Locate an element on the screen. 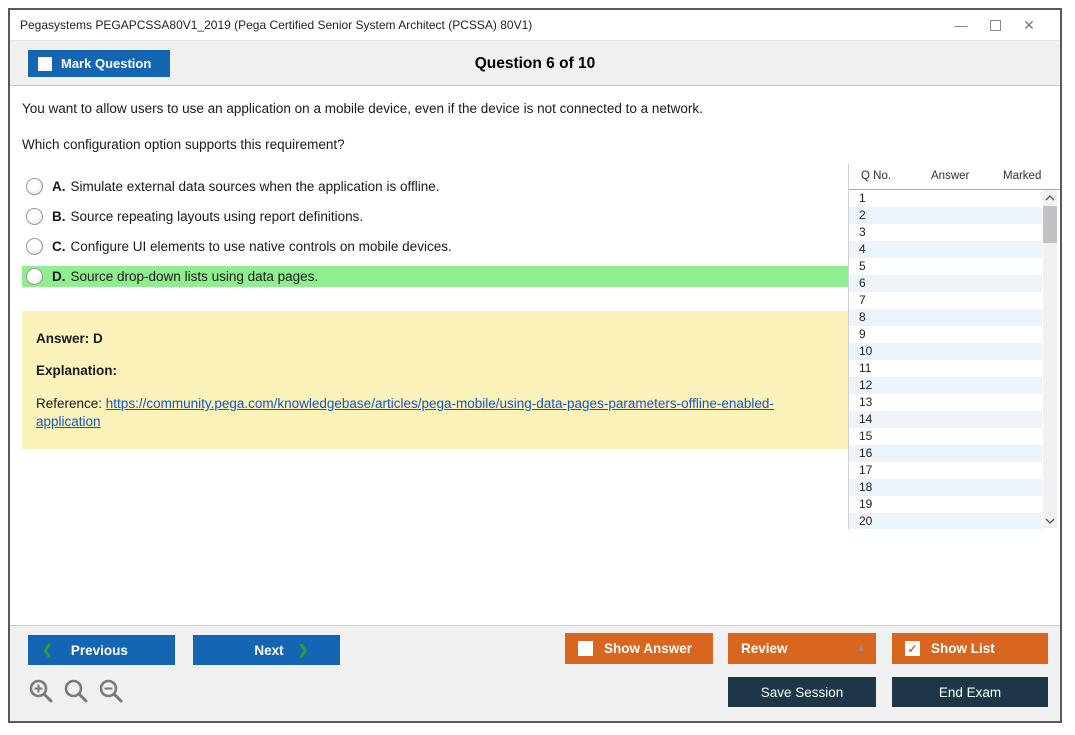 The image size is (1075, 735). review-button: Review ▲ is located at coordinates (802, 648).